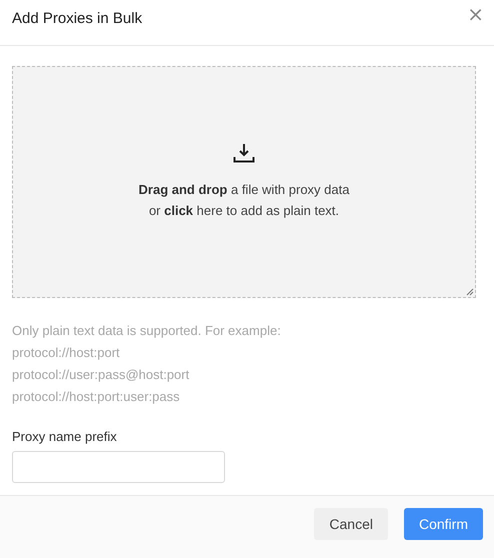 This screenshot has width=494, height=558. What do you see at coordinates (101, 375) in the screenshot?
I see `help-text: protocol://user:pass@host:port` at bounding box center [101, 375].